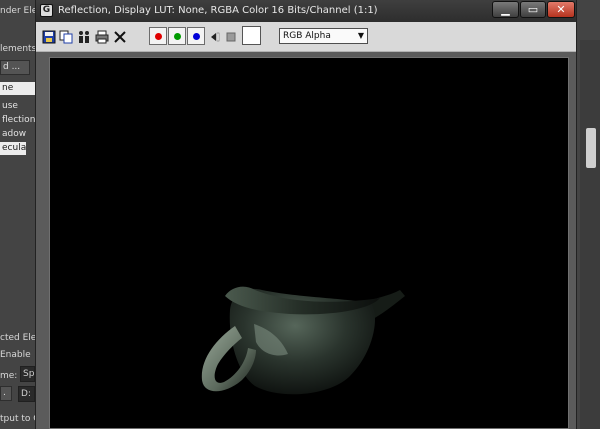 The height and width of the screenshot is (429, 600). What do you see at coordinates (84, 37) in the screenshot?
I see `clone-icon` at bounding box center [84, 37].